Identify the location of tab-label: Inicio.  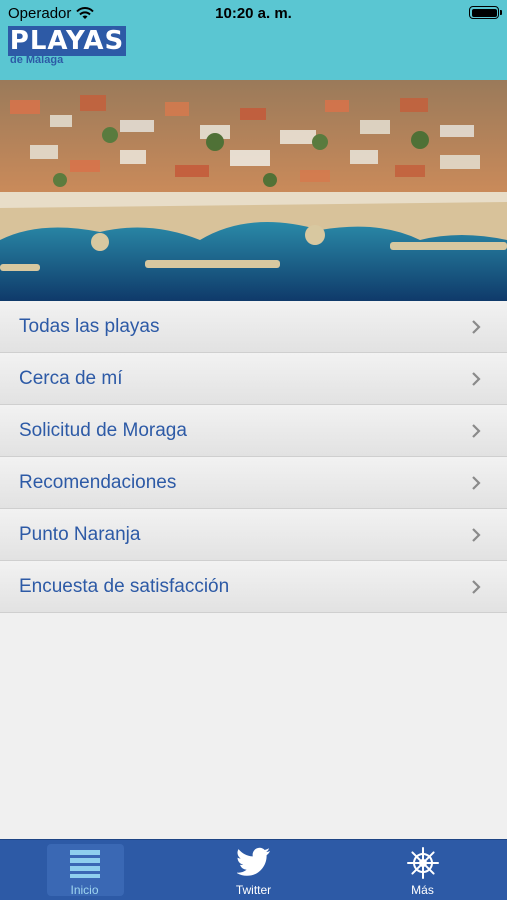
(84, 890).